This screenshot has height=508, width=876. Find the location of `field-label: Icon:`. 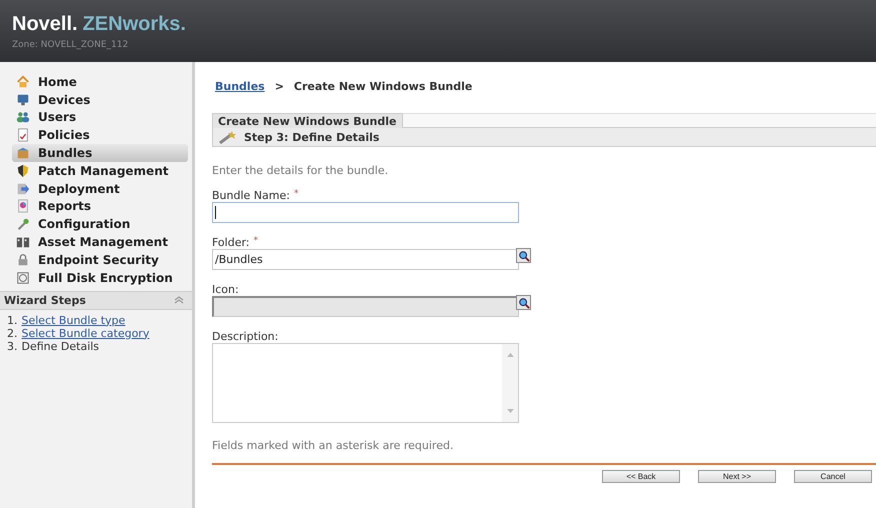

field-label: Icon: is located at coordinates (225, 289).